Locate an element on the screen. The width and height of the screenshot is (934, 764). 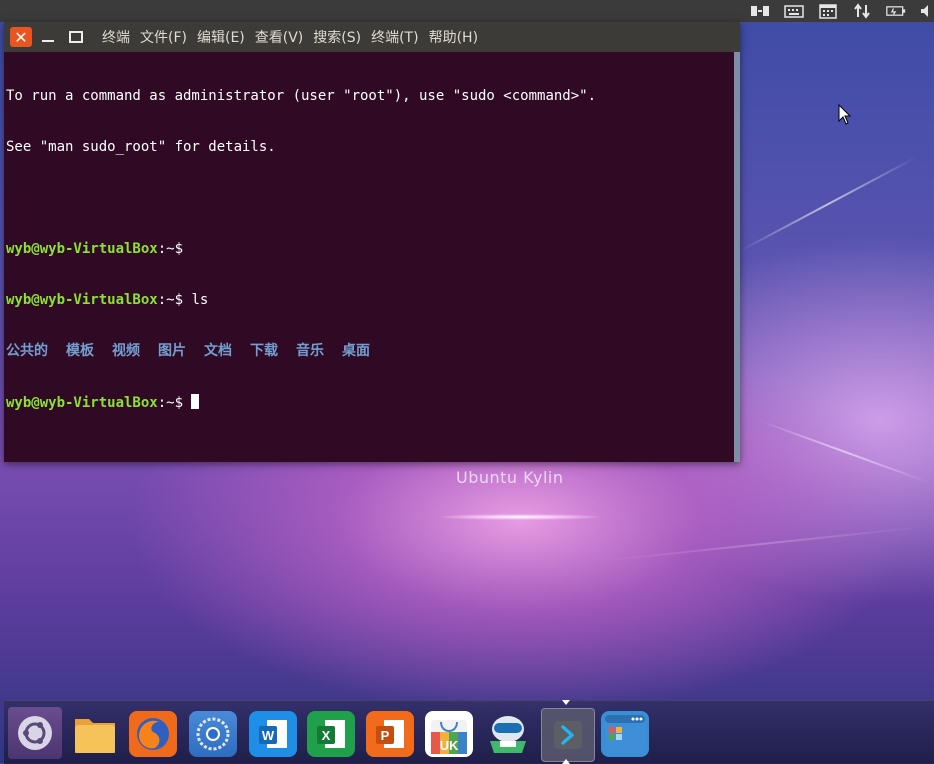
dock-chromium is located at coordinates (213, 734).